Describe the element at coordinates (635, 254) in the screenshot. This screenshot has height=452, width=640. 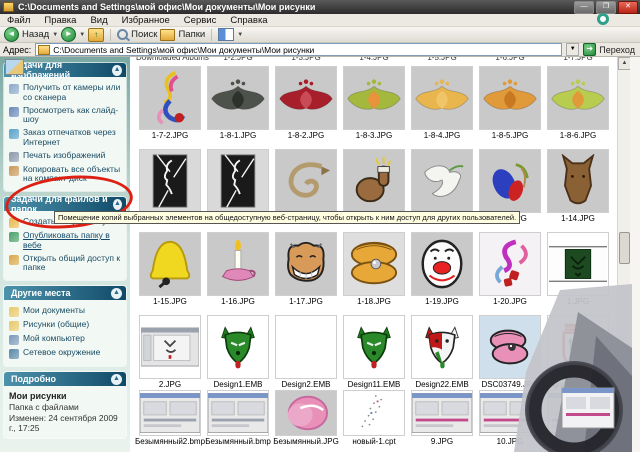
I see `window-edge` at that location.